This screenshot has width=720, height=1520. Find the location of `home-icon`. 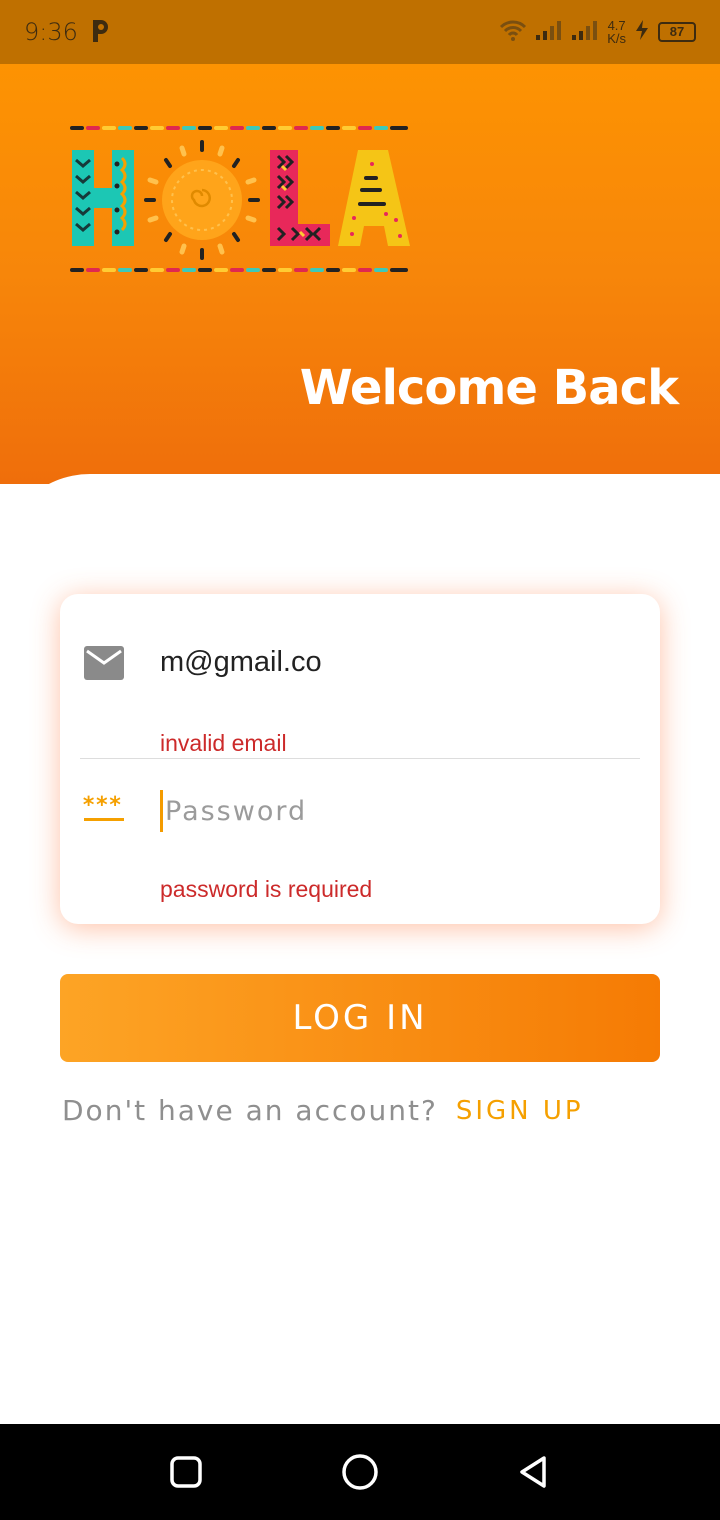

home-icon is located at coordinates (360, 1472).